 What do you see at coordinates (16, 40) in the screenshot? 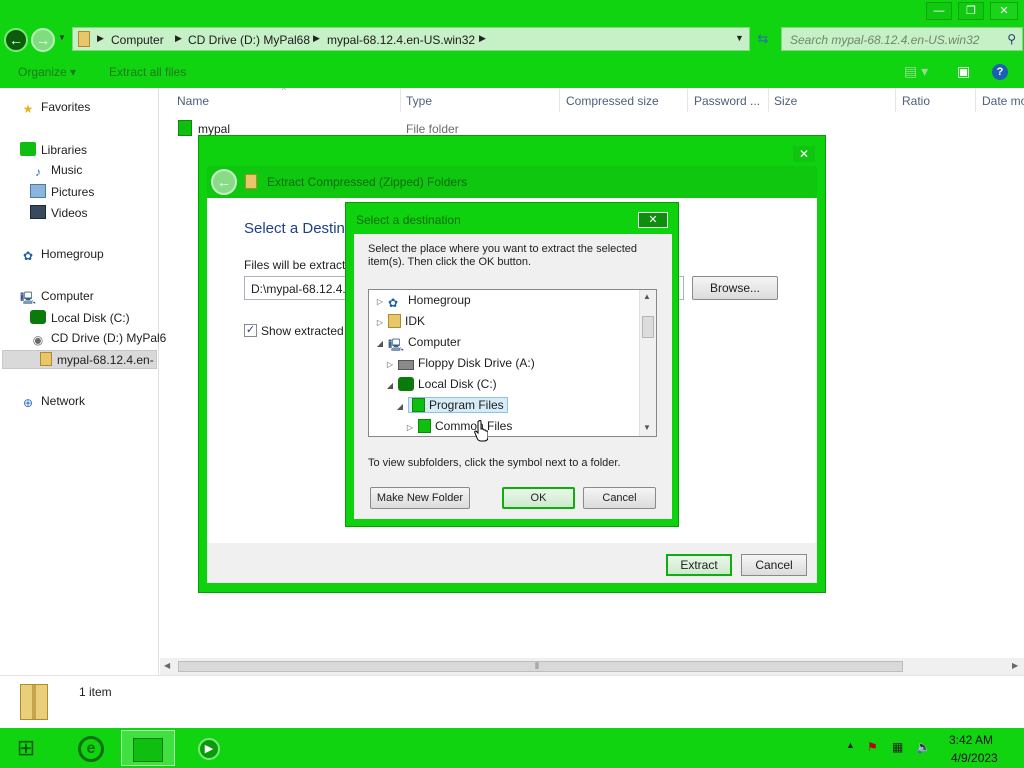
I see `back-button: ←` at bounding box center [16, 40].